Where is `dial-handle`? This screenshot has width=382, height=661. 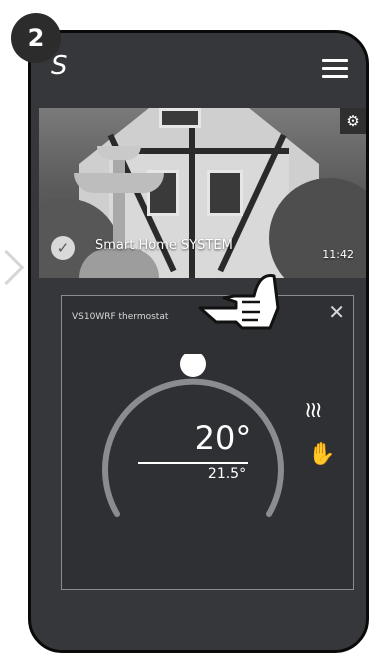
dial-handle is located at coordinates (193, 365).